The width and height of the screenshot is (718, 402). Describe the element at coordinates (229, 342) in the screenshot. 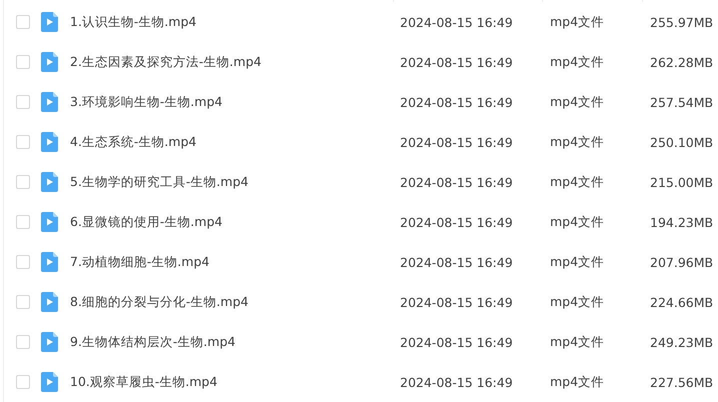

I see `file-name: 9.生物体结构层次-生物.mp4` at that location.